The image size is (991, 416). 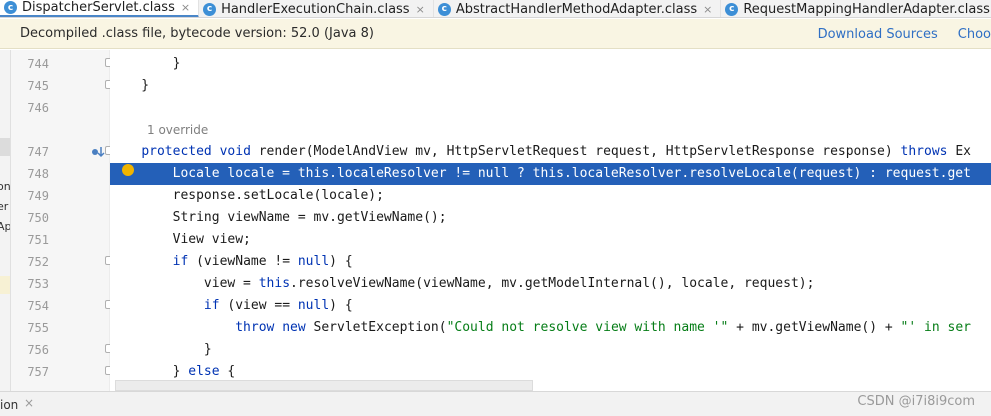 I want to click on tab-label: HandlerExecutionChain.class, so click(x=315, y=9).